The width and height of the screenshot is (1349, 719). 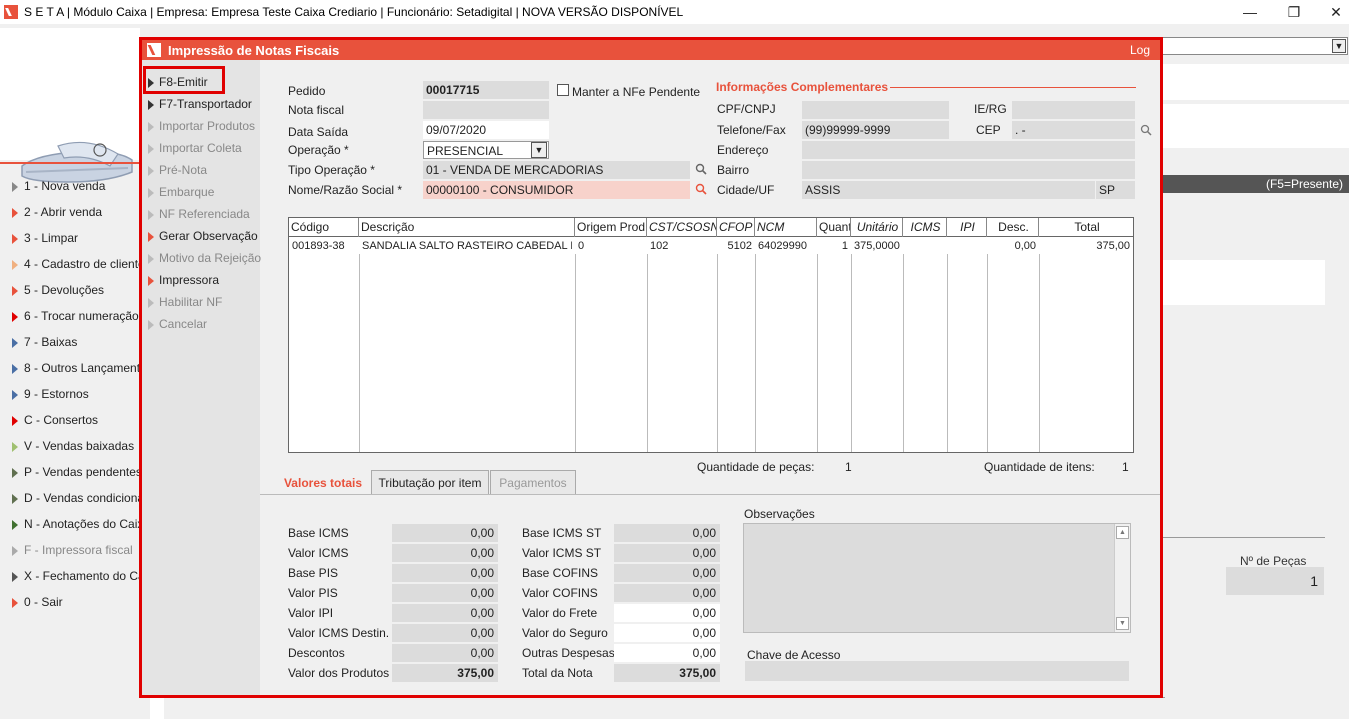 I want to click on side-menu-item: Importar Produtos, so click(x=201, y=126).